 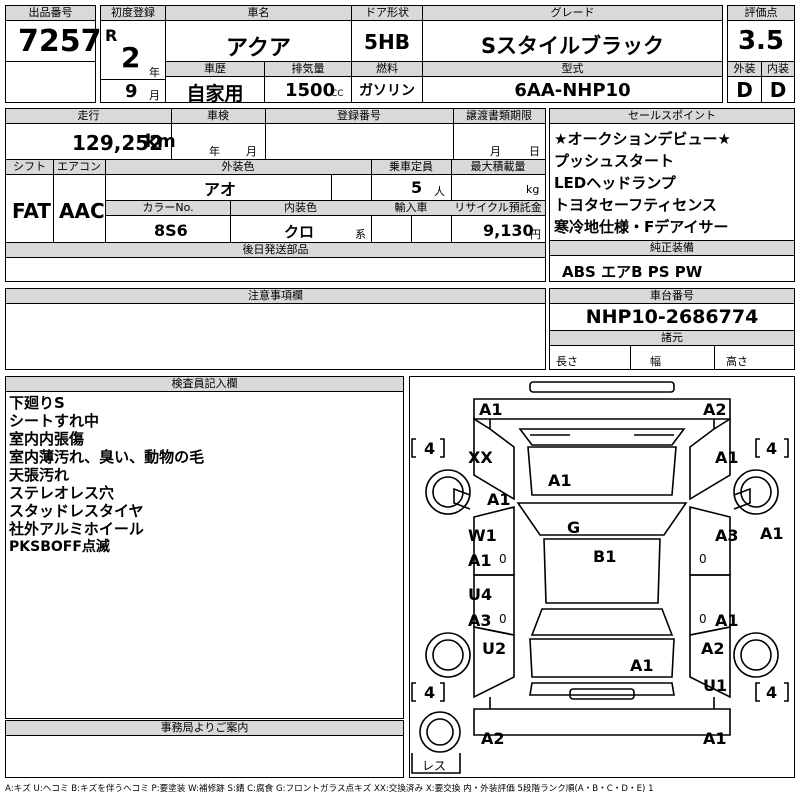 I want to click on label-front-door-left-bot: A1, so click(x=480, y=560).